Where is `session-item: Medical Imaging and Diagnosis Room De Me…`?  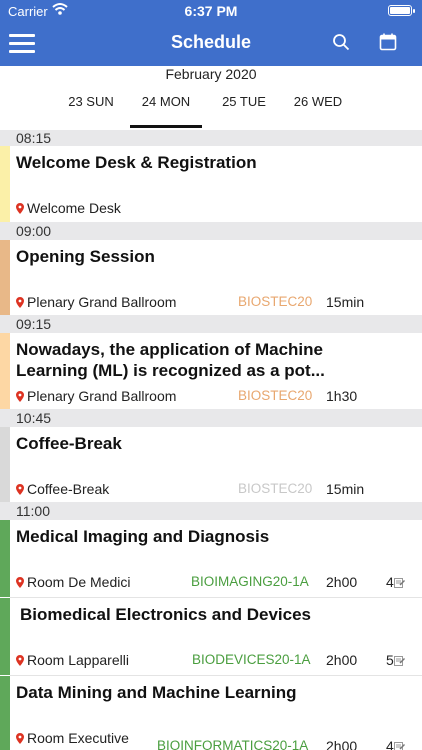 session-item: Medical Imaging and Diagnosis Room De Me… is located at coordinates (211, 558).